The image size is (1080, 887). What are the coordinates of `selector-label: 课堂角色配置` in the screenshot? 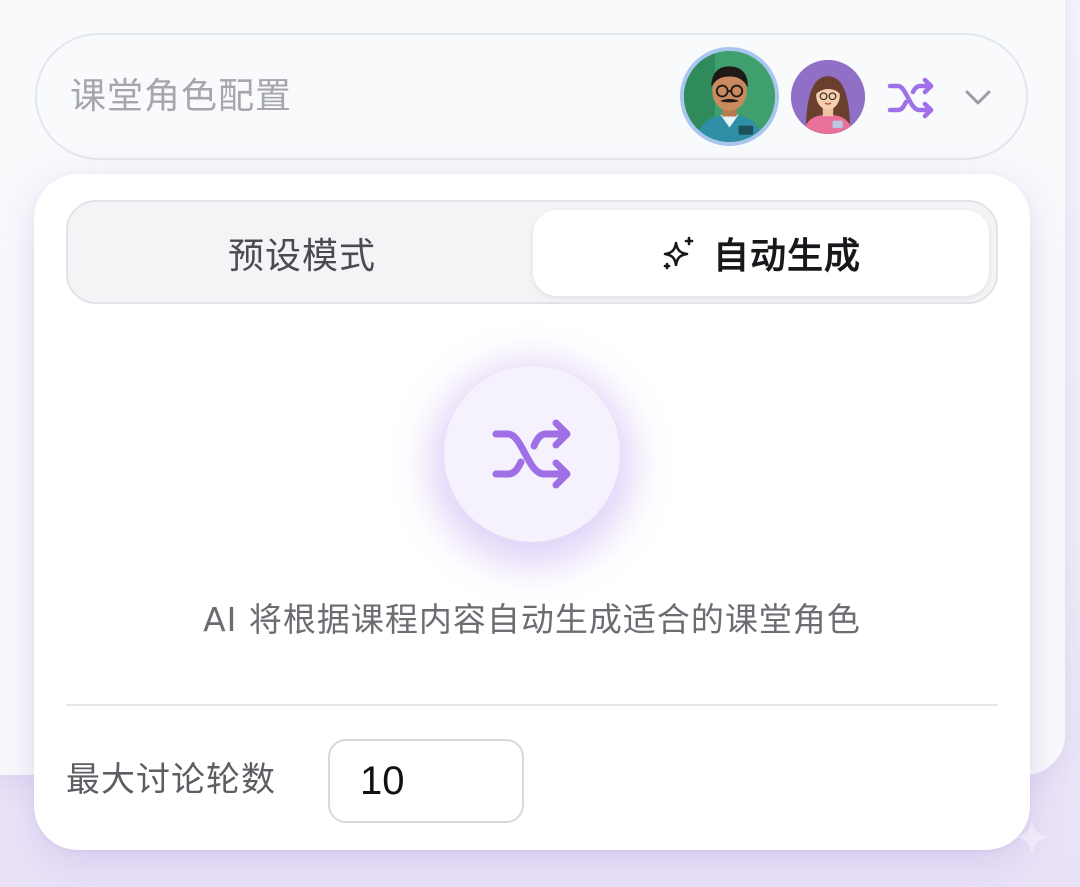 It's located at (181, 96).